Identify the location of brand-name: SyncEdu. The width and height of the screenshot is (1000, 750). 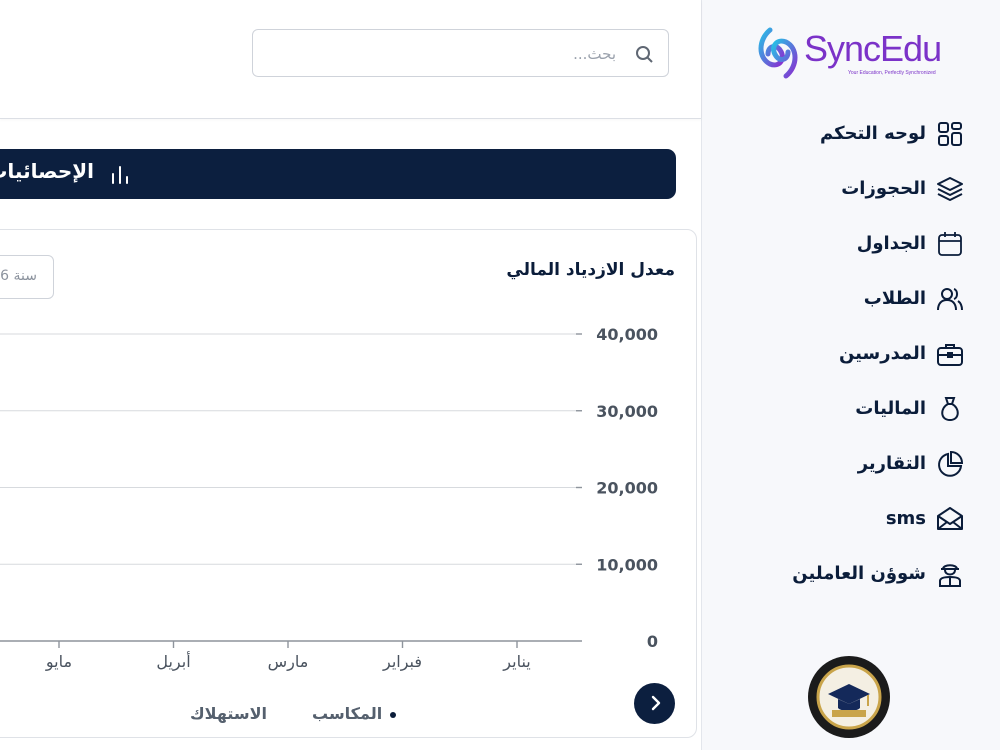
(873, 48).